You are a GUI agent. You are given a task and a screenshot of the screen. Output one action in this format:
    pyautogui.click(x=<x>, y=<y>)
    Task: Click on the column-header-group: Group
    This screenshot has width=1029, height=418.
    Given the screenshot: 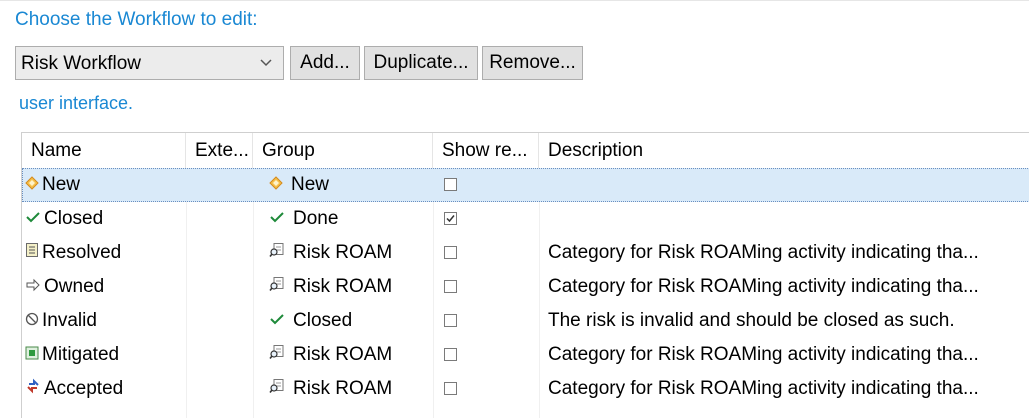 What is the action you would take?
    pyautogui.click(x=343, y=150)
    